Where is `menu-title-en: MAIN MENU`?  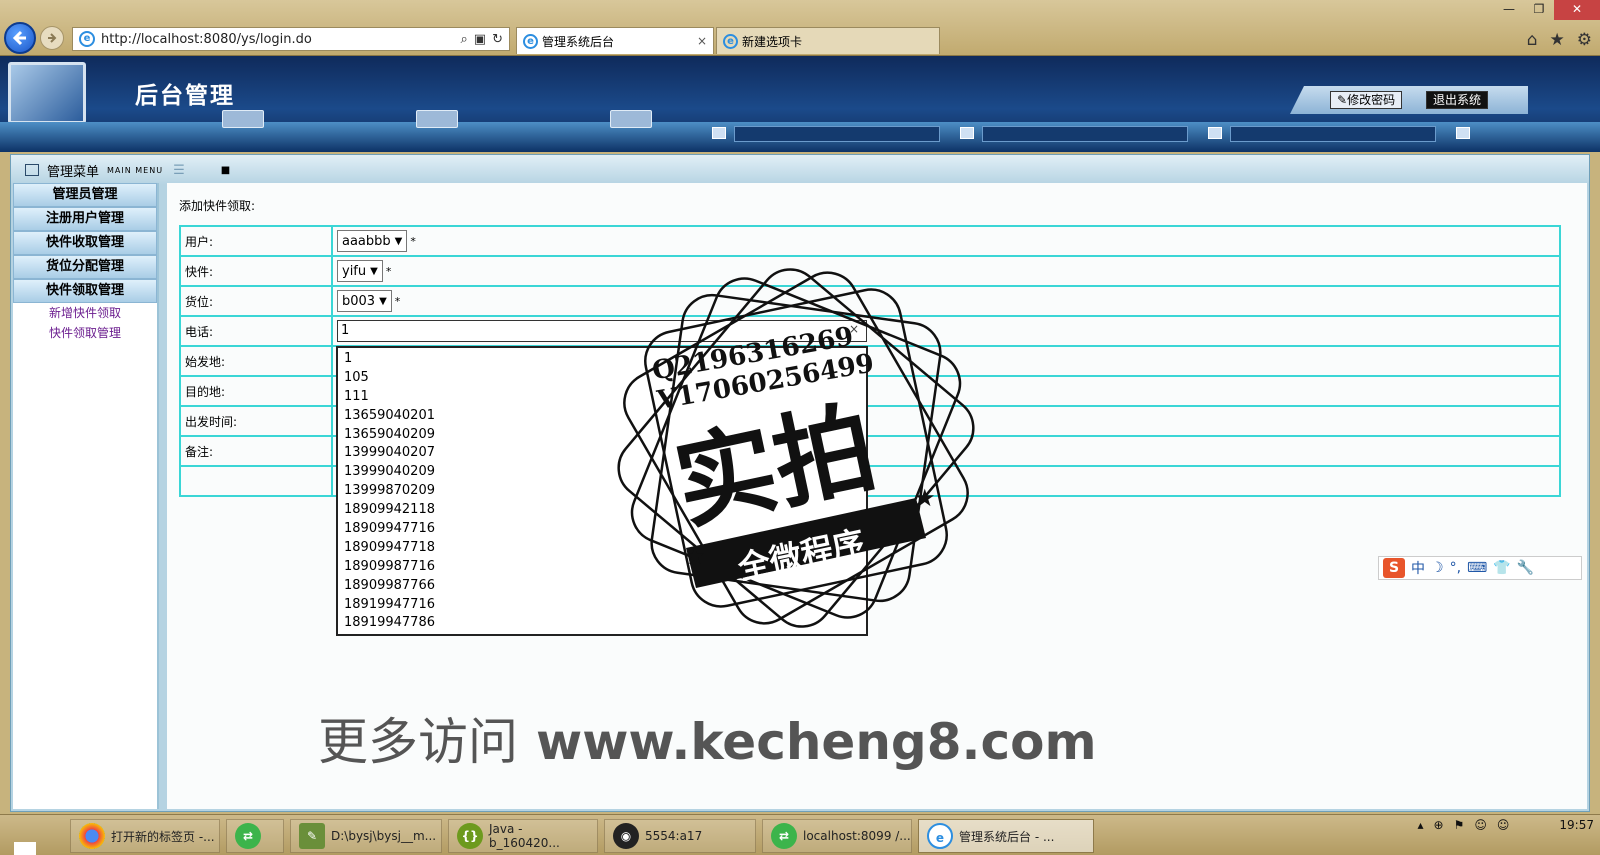
menu-title-en: MAIN MENU is located at coordinates (135, 170).